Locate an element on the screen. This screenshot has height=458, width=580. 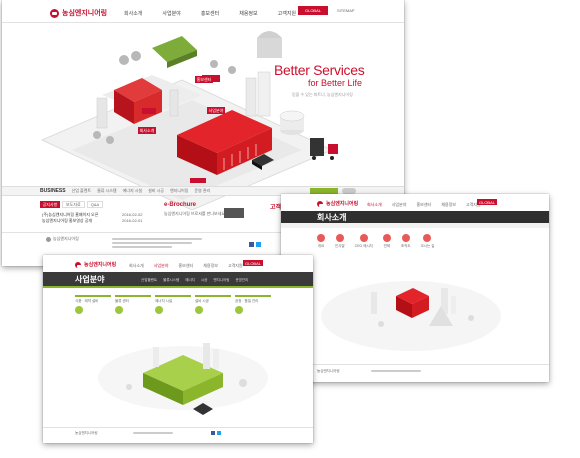
subnav-item: 운영관리 is located at coordinates (241, 280).